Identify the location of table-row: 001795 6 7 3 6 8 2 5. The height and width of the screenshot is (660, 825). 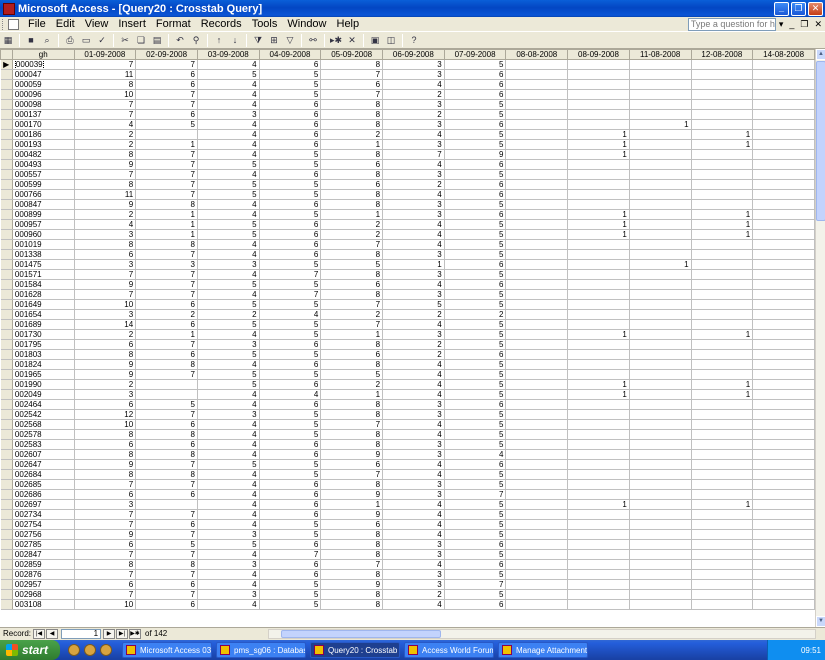
(407, 344).